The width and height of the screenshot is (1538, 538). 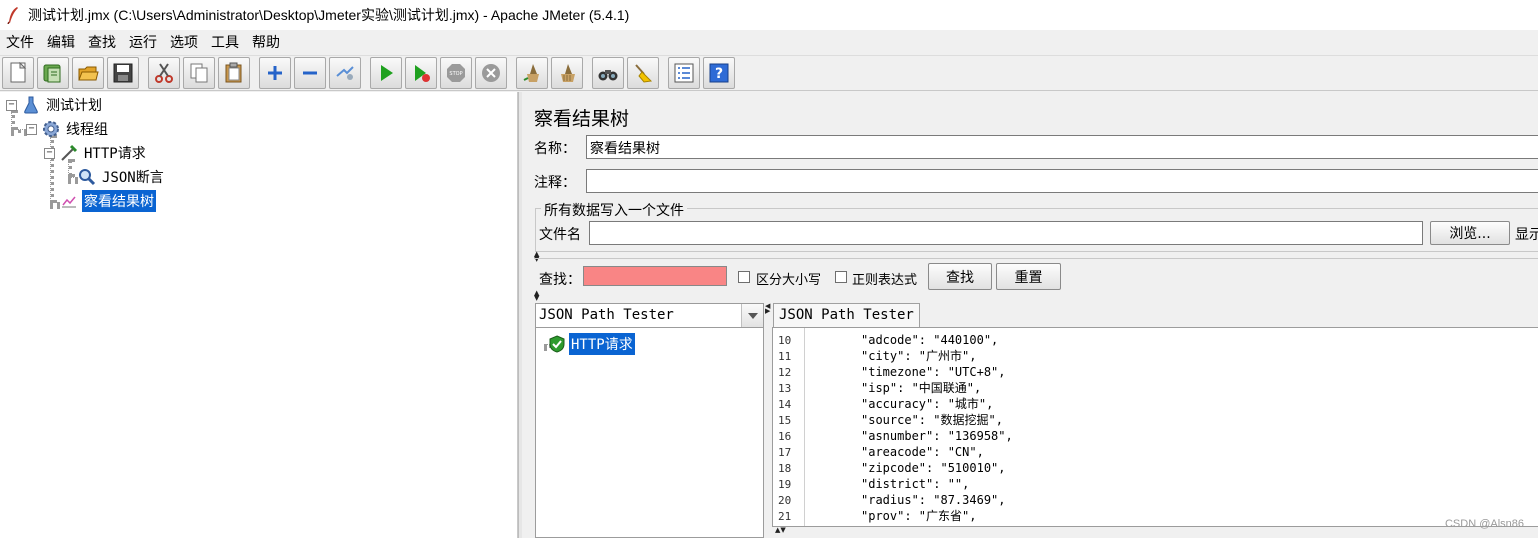 What do you see at coordinates (74, 106) in the screenshot?
I see `tree-node-label: 测试计划` at bounding box center [74, 106].